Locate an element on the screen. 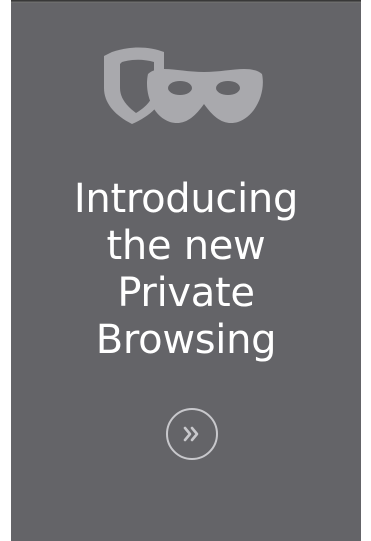  headline-line-3: Private is located at coordinates (186, 293).